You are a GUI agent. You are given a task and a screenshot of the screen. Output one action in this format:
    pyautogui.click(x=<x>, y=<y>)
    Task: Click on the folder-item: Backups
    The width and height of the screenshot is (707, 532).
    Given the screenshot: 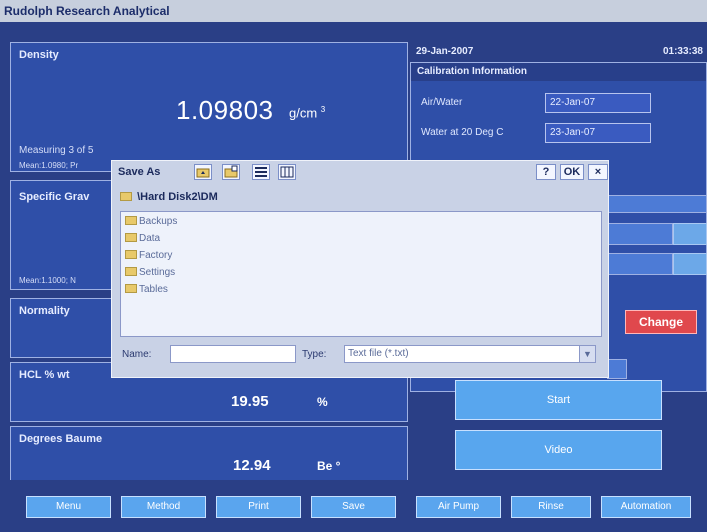 What is the action you would take?
    pyautogui.click(x=151, y=221)
    